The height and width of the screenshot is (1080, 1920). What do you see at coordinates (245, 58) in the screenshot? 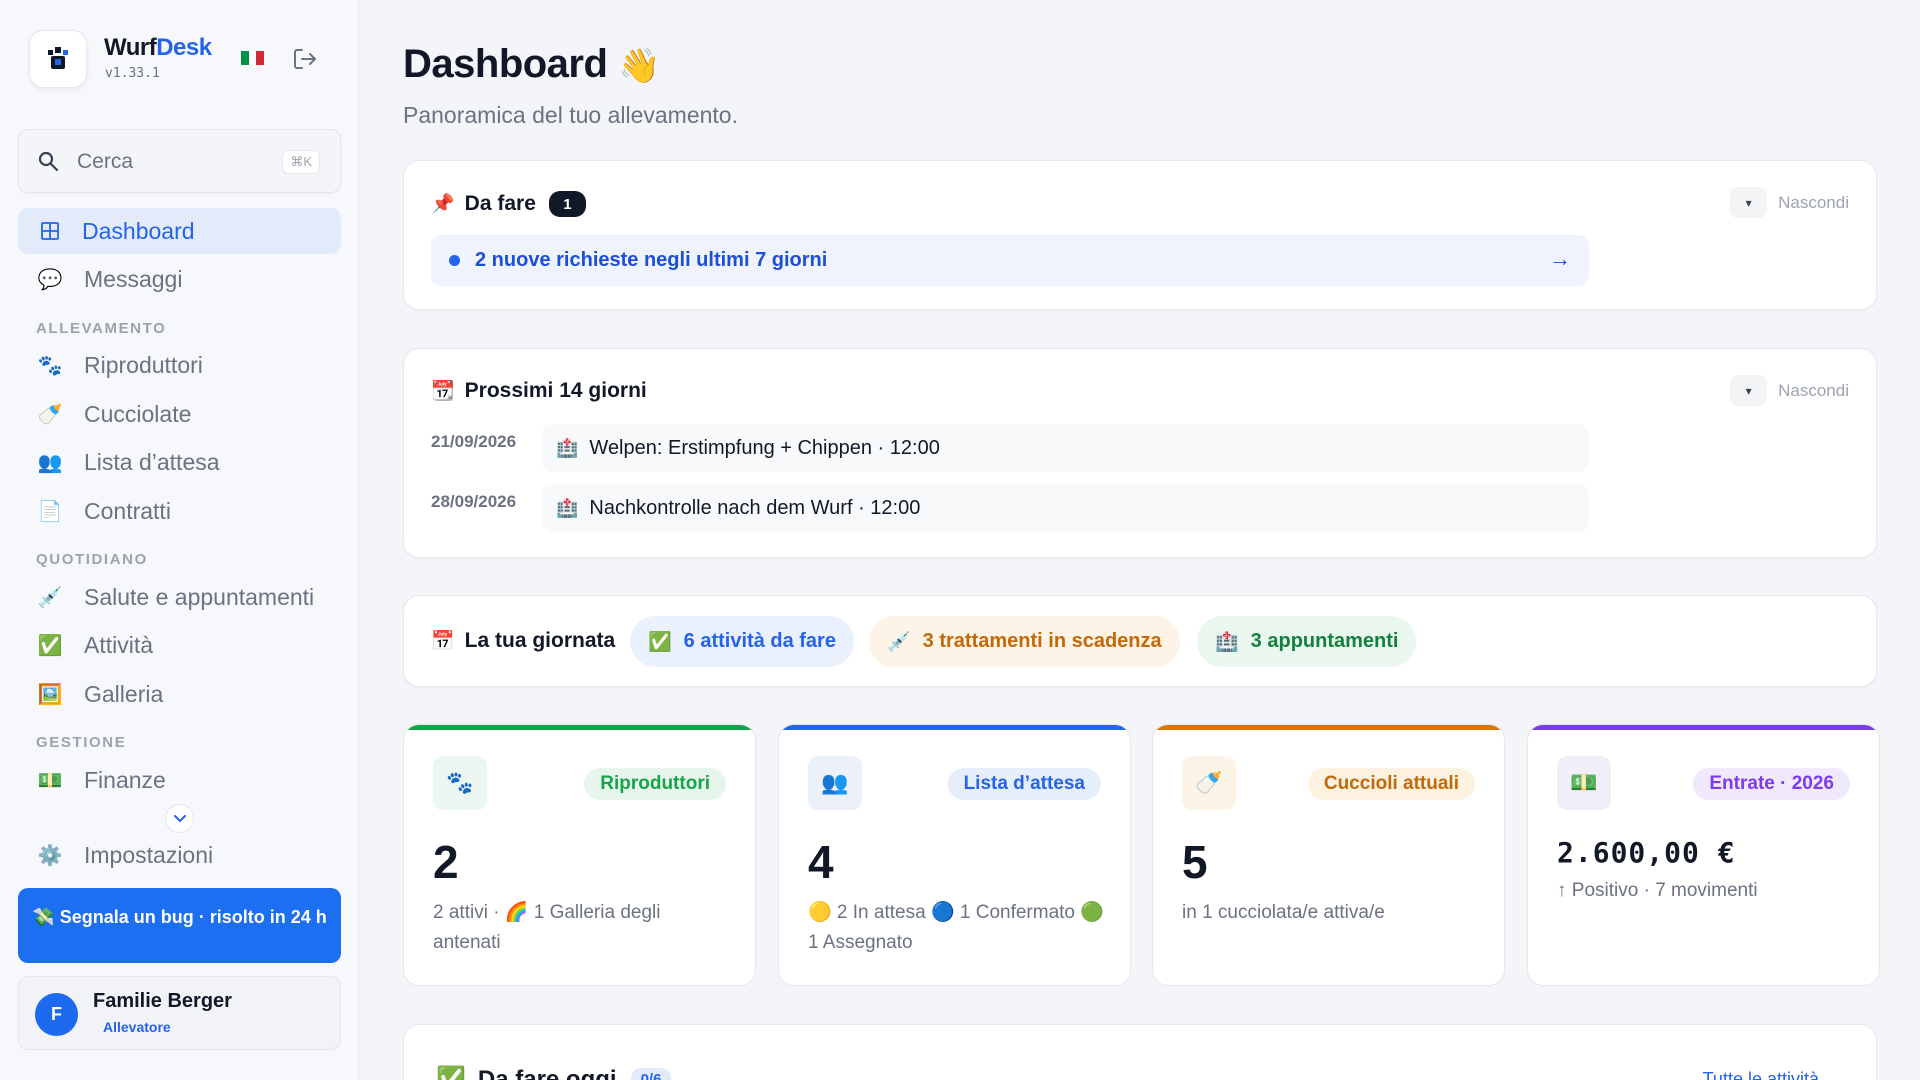
I see `flag-stripe-green` at bounding box center [245, 58].